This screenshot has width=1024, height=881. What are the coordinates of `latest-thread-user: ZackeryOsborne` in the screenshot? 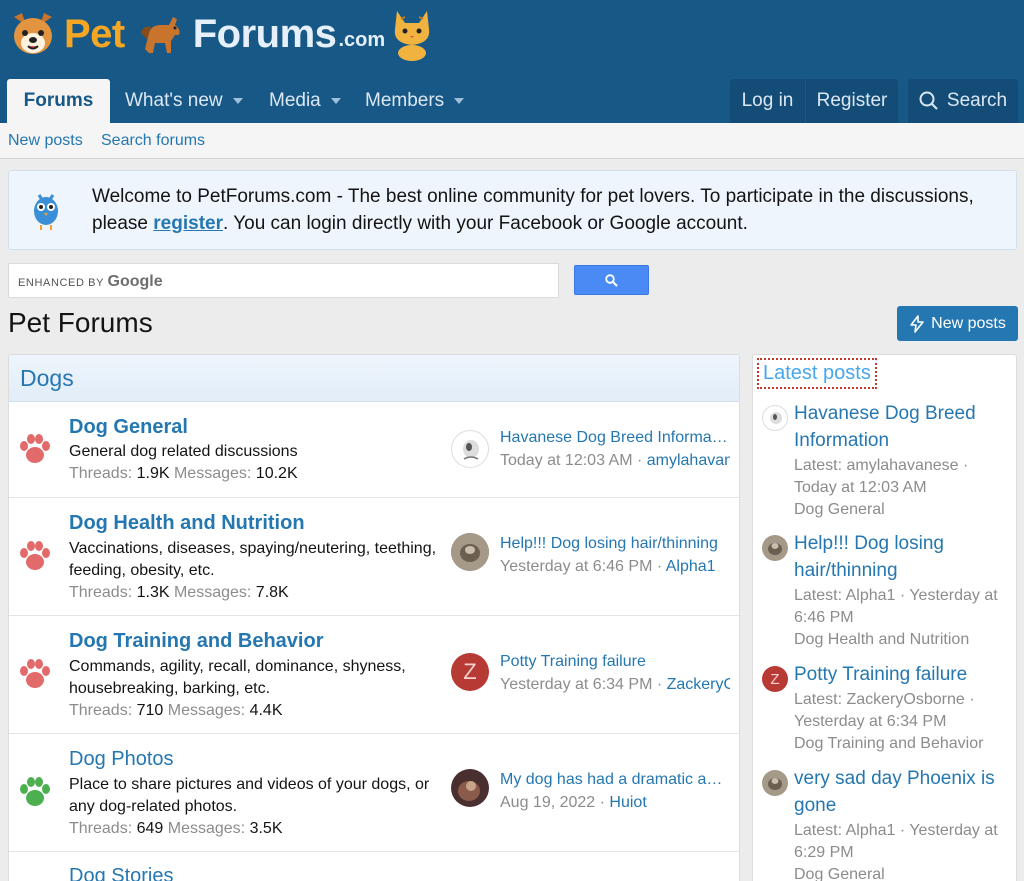 It's located at (698, 684).